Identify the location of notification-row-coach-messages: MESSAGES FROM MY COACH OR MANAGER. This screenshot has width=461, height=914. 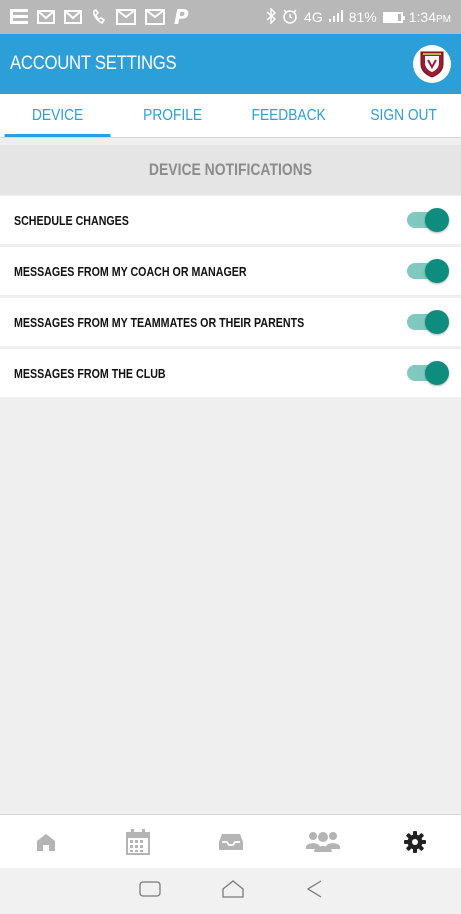
(230, 272).